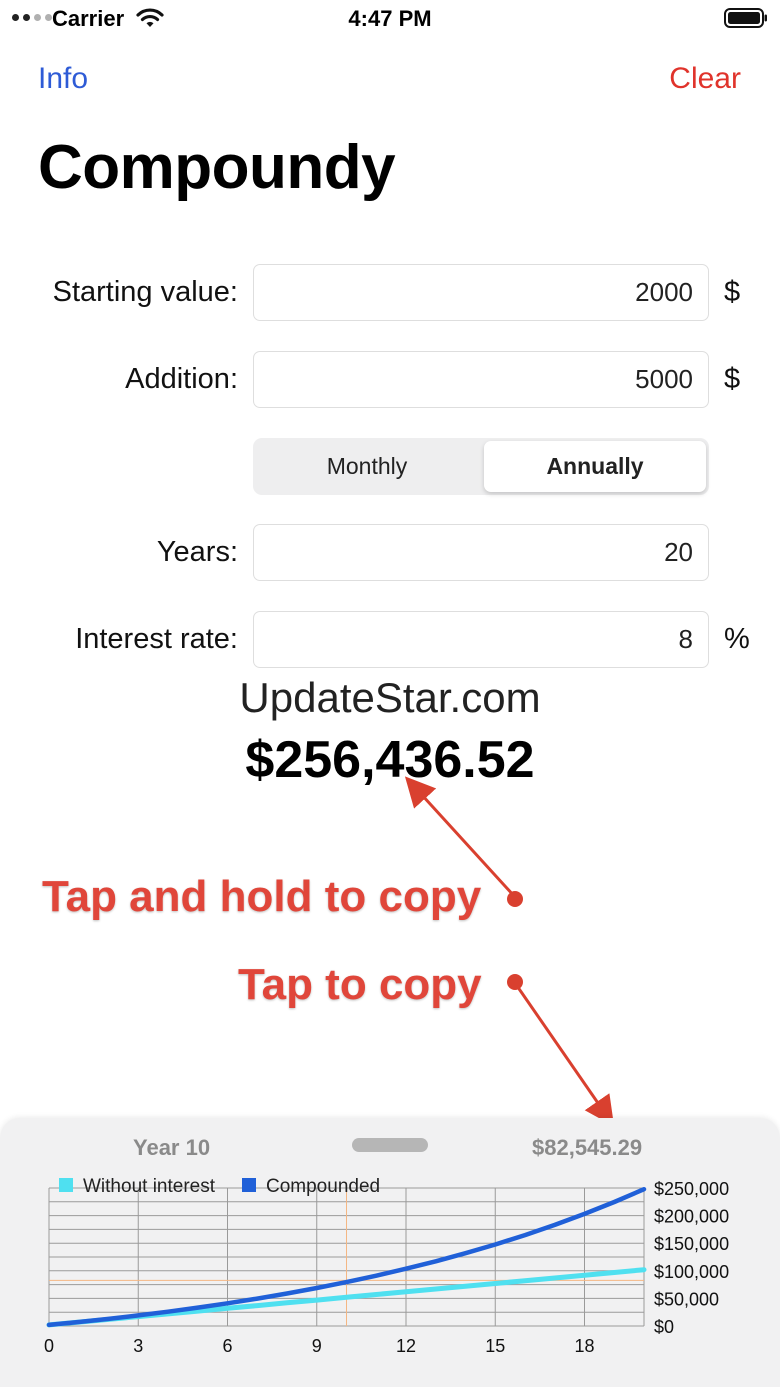 The width and height of the screenshot is (780, 1387). Describe the element at coordinates (691, 1189) in the screenshot. I see `y-tick-label: $250,000` at that location.